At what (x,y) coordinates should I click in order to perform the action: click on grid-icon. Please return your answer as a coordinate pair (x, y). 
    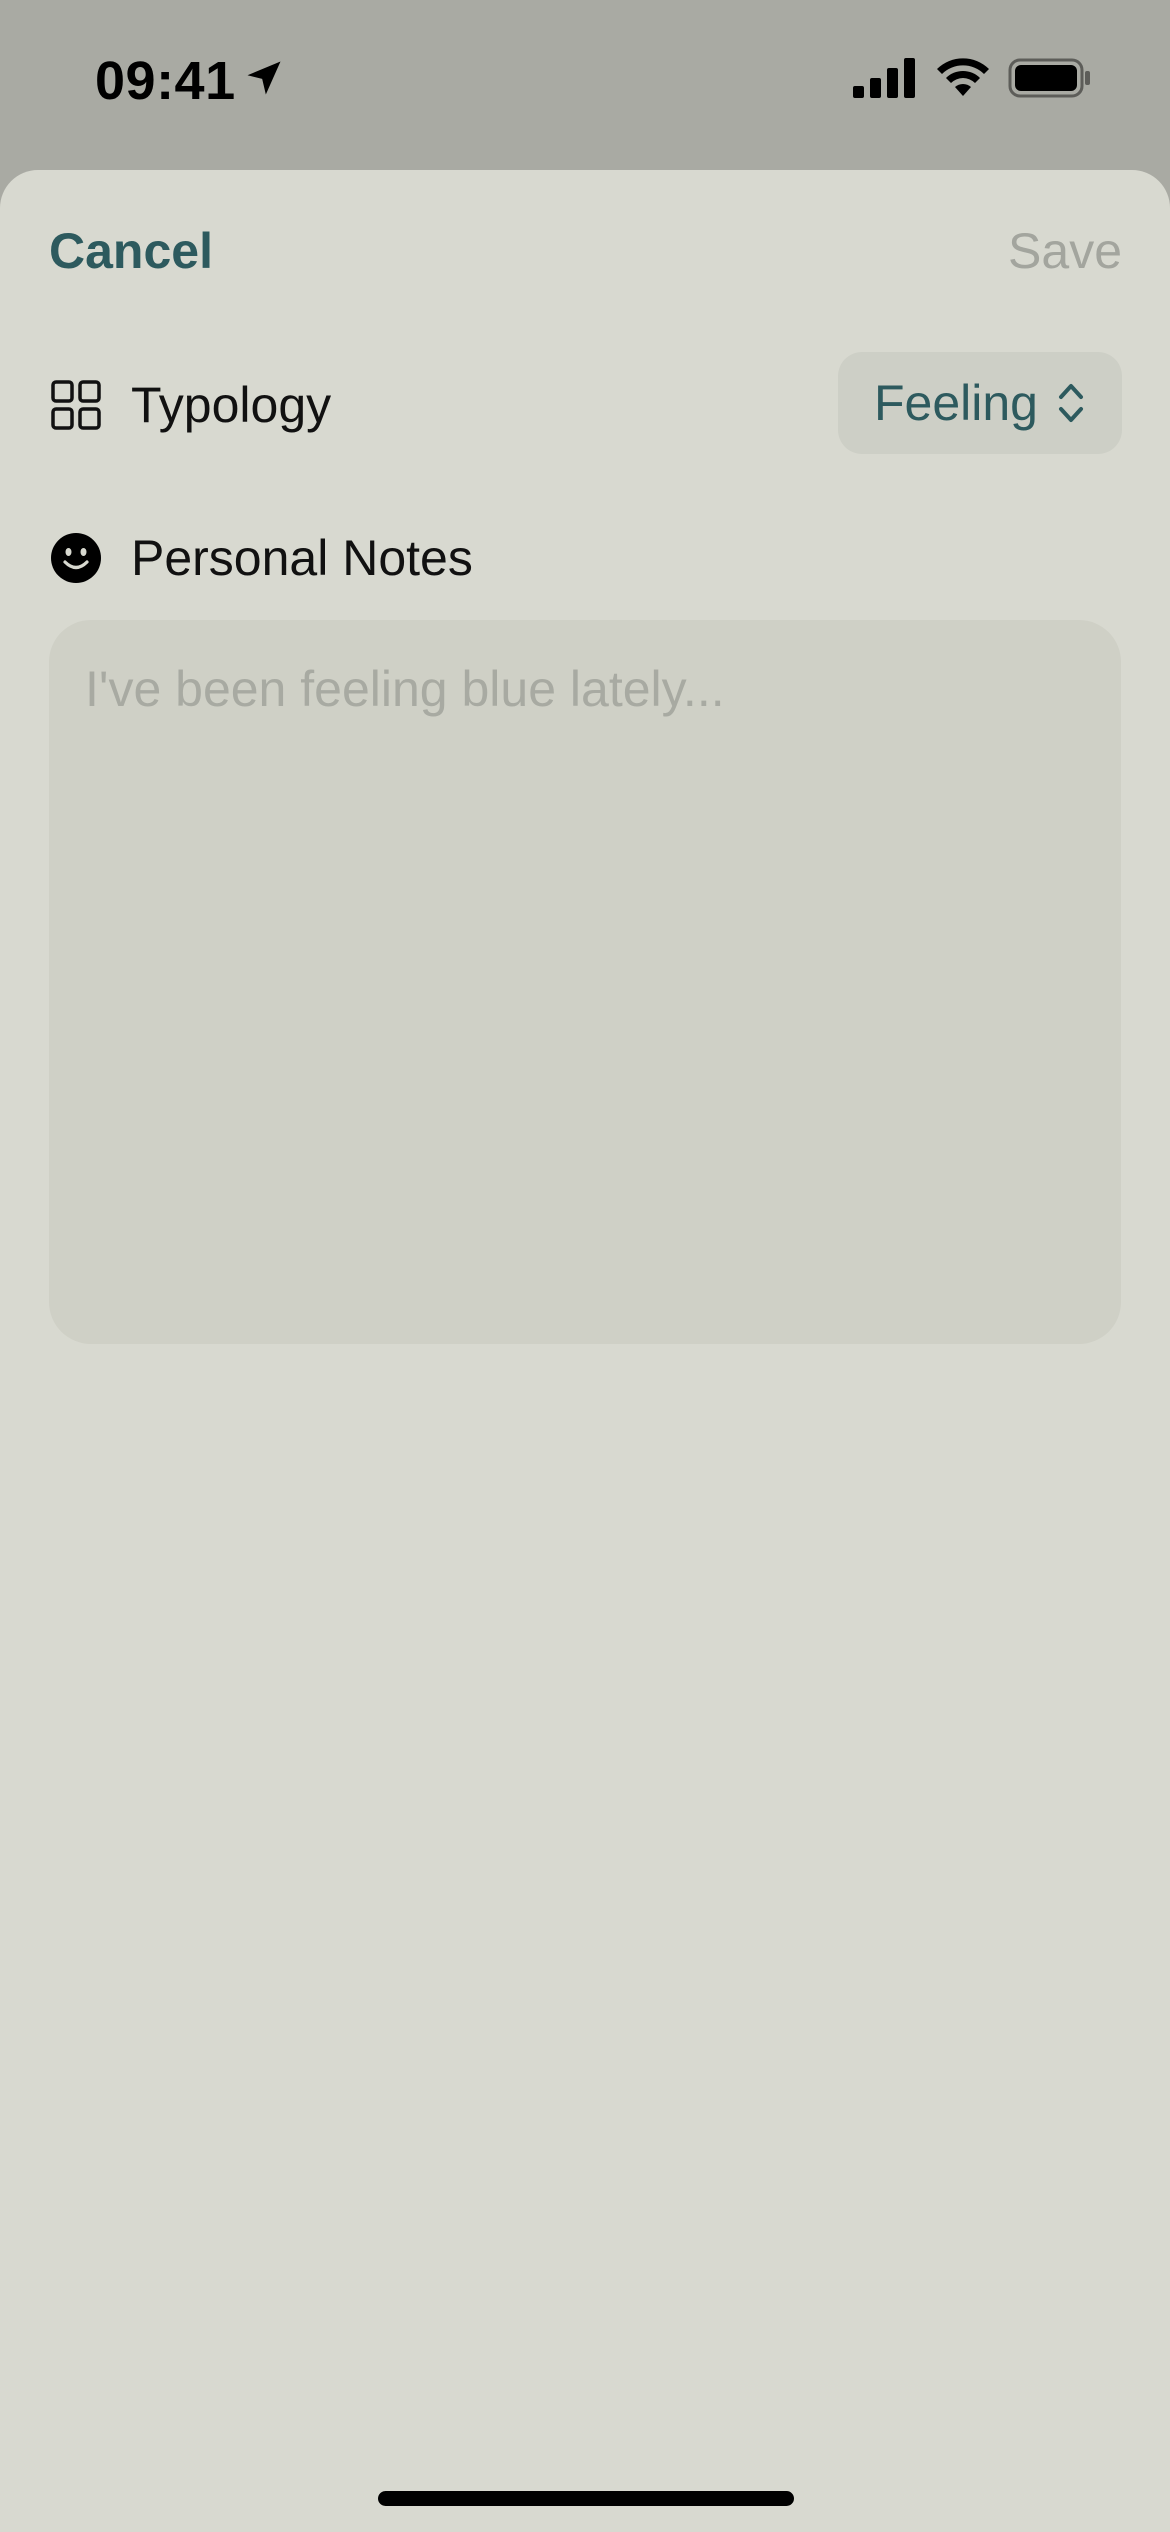
    Looking at the image, I should click on (76, 405).